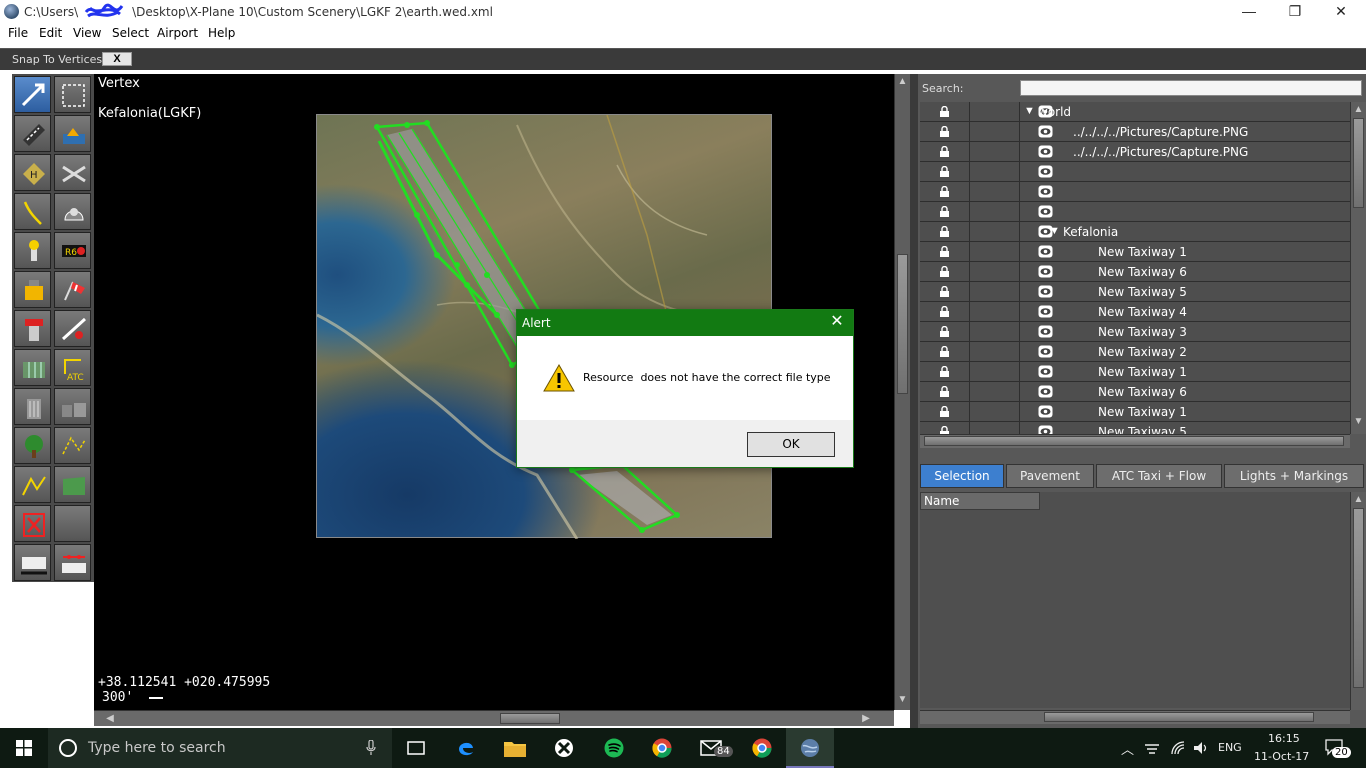 This screenshot has height=768, width=1366. Describe the element at coordinates (32, 406) in the screenshot. I see `tool-object-button` at that location.